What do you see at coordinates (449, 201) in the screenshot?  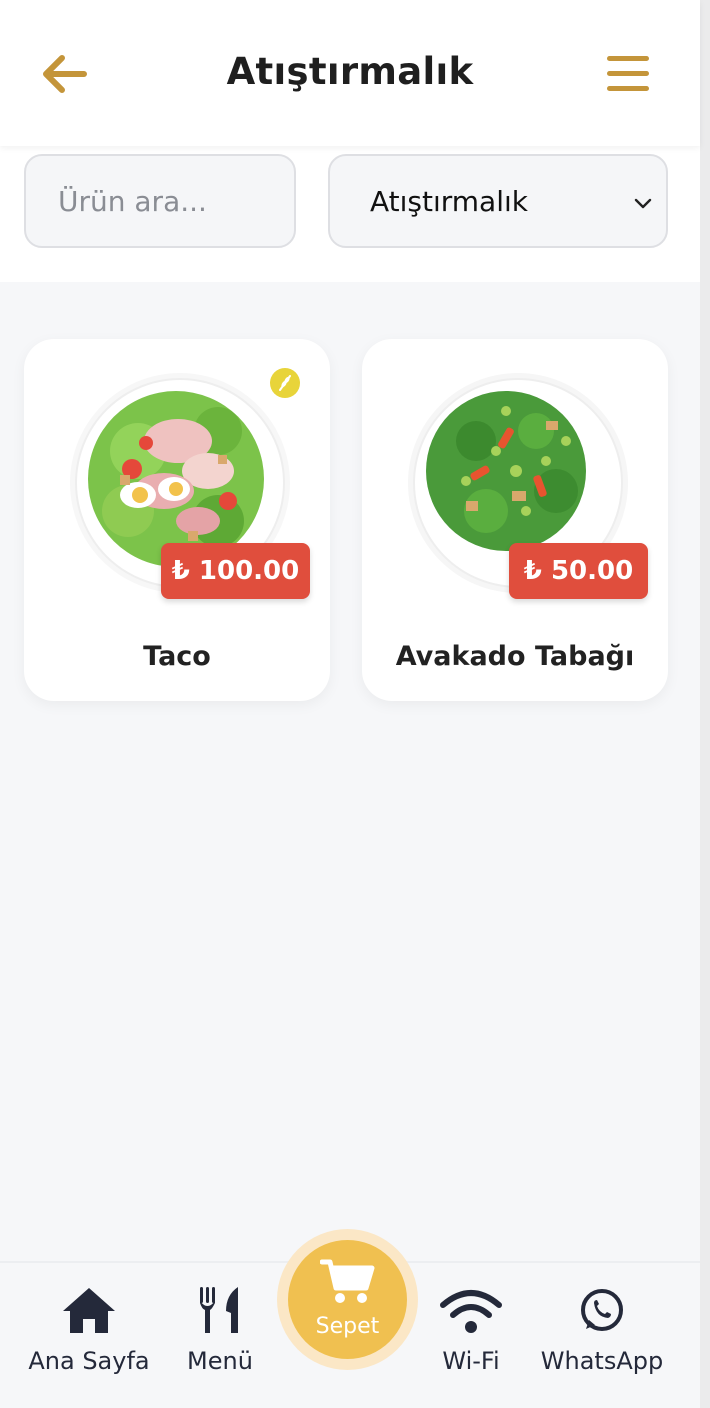 I see `category-select-value: Atıştırmalık` at bounding box center [449, 201].